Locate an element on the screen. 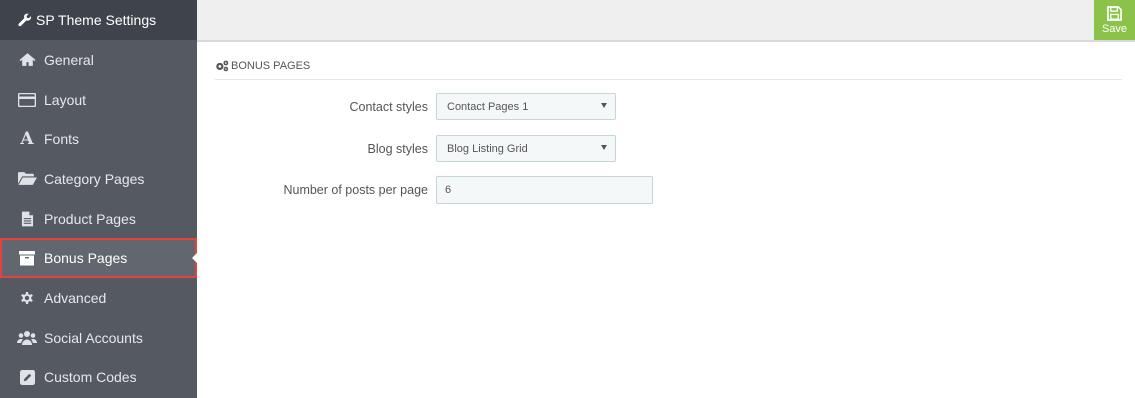 This screenshot has width=1135, height=398. sidebar-item-custom-codes: Custom Codes is located at coordinates (98, 378).